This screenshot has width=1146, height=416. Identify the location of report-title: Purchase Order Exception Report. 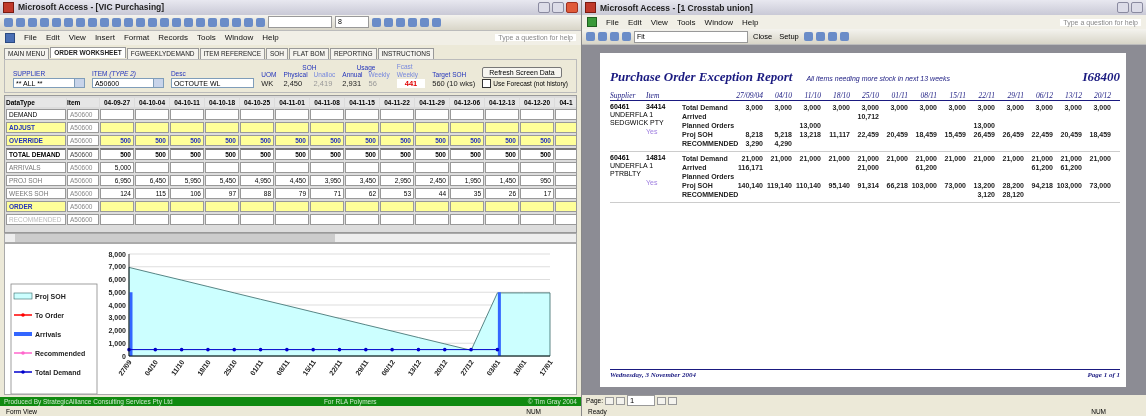
(701, 77).